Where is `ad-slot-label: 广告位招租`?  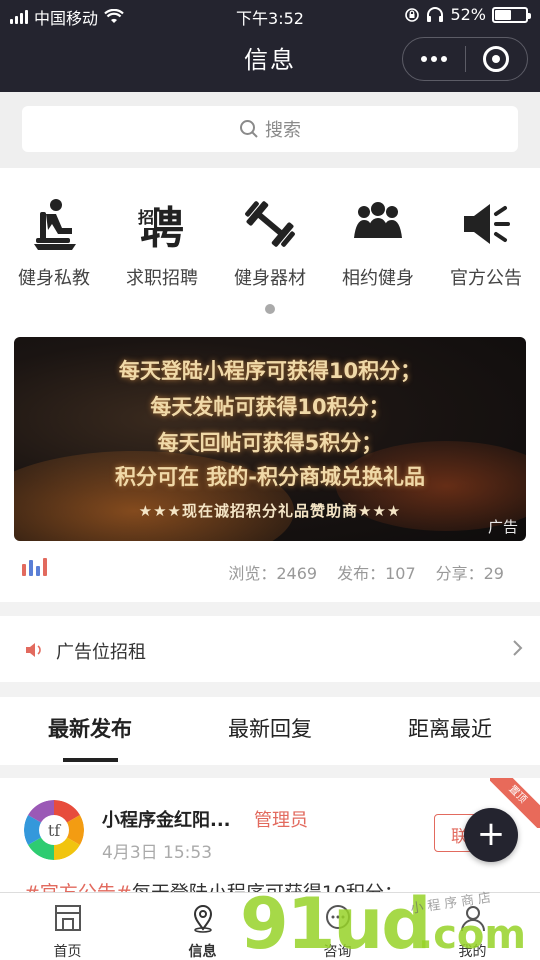 ad-slot-label: 广告位招租 is located at coordinates (101, 652).